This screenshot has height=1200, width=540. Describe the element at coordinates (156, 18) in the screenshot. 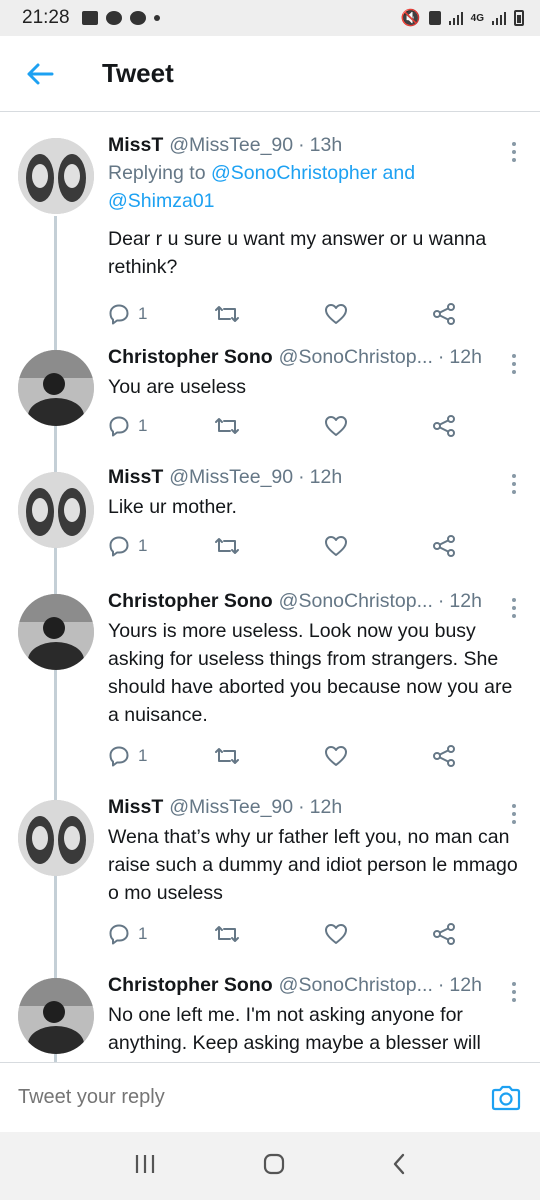

I see `more-notifications-icon` at that location.